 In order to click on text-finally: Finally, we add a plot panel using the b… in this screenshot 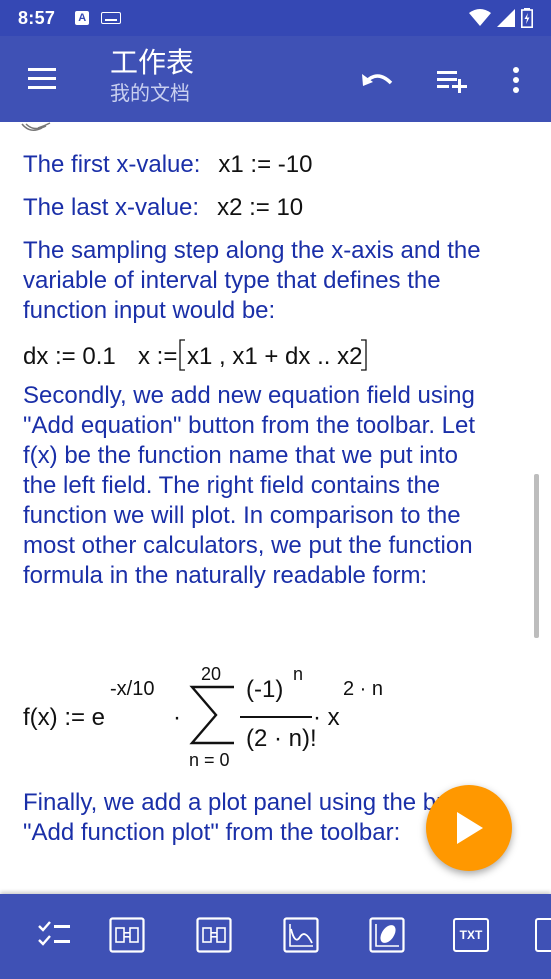, I will do `click(258, 818)`.